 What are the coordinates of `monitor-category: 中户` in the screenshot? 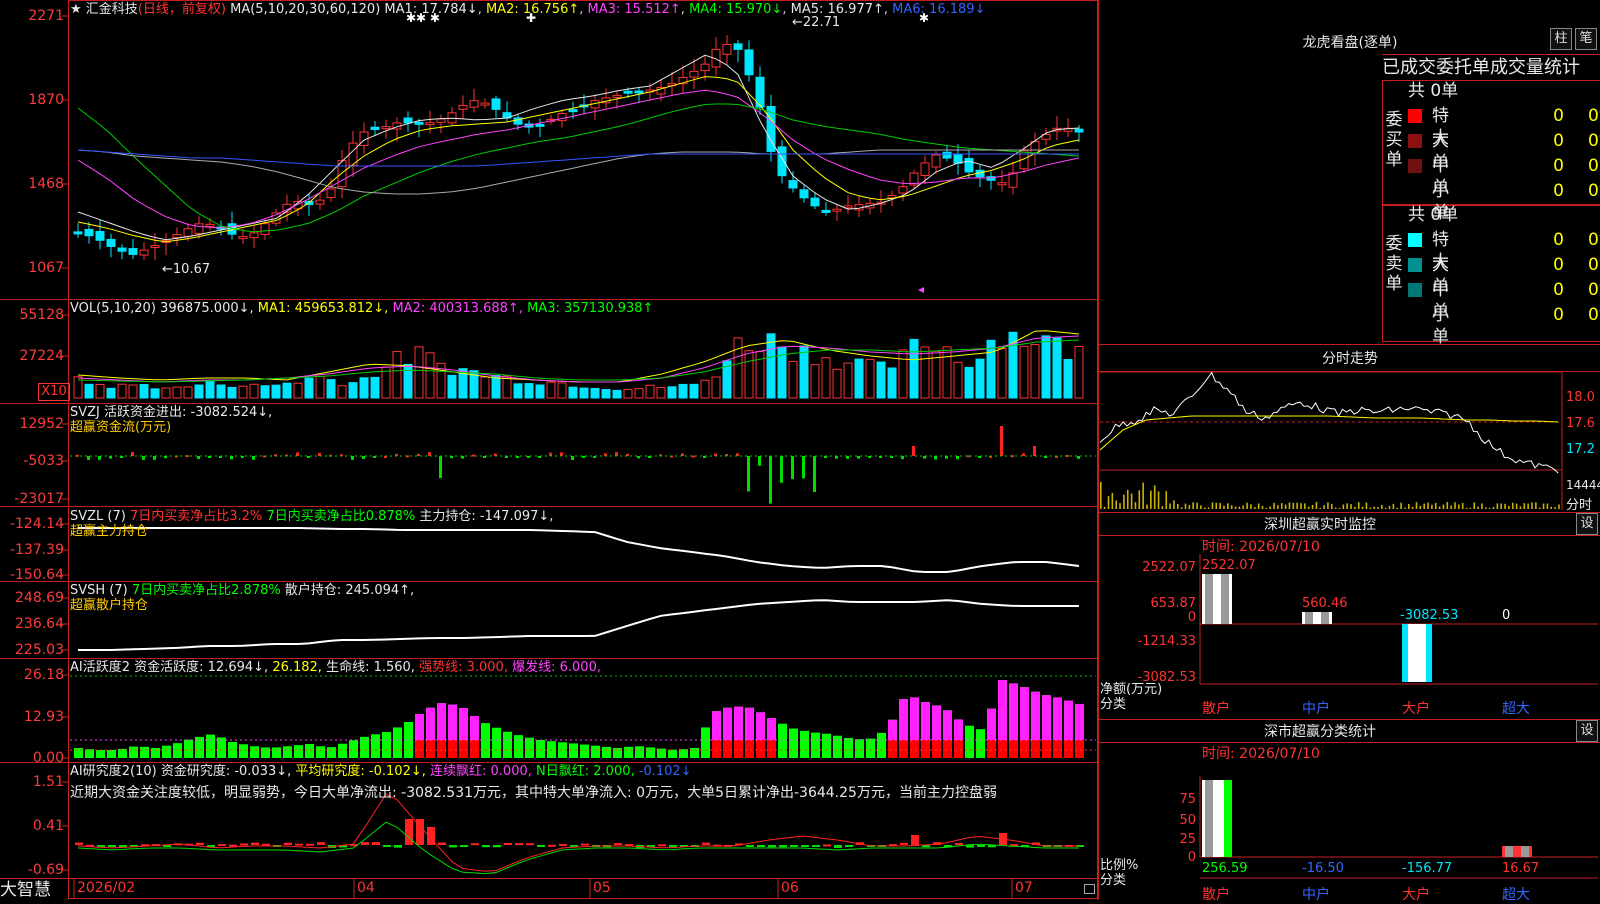 It's located at (1316, 709).